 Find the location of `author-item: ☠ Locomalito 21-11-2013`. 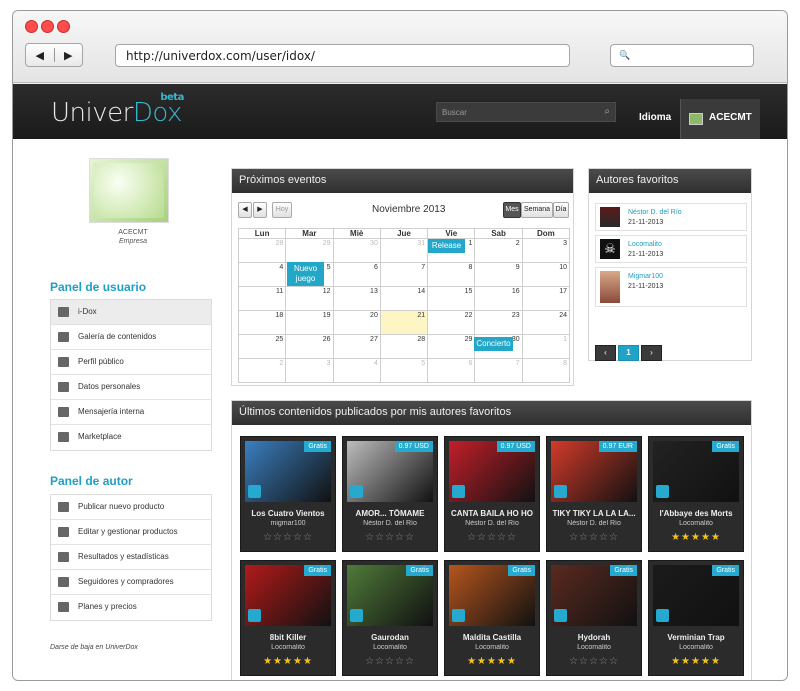

author-item: ☠ Locomalito 21-11-2013 is located at coordinates (671, 249).